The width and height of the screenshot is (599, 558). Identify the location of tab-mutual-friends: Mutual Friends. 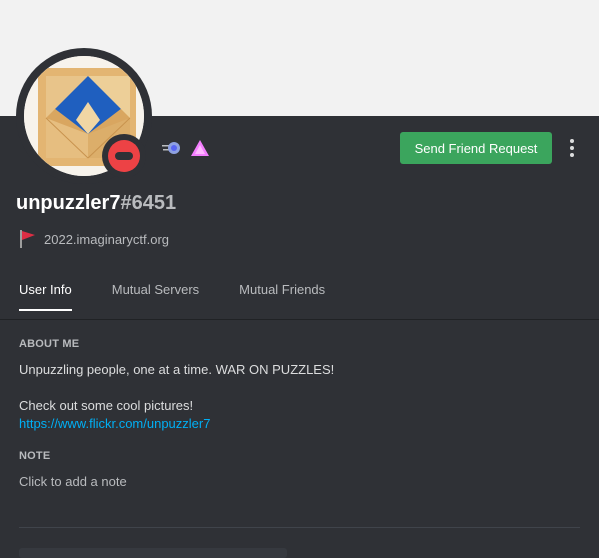
(282, 296).